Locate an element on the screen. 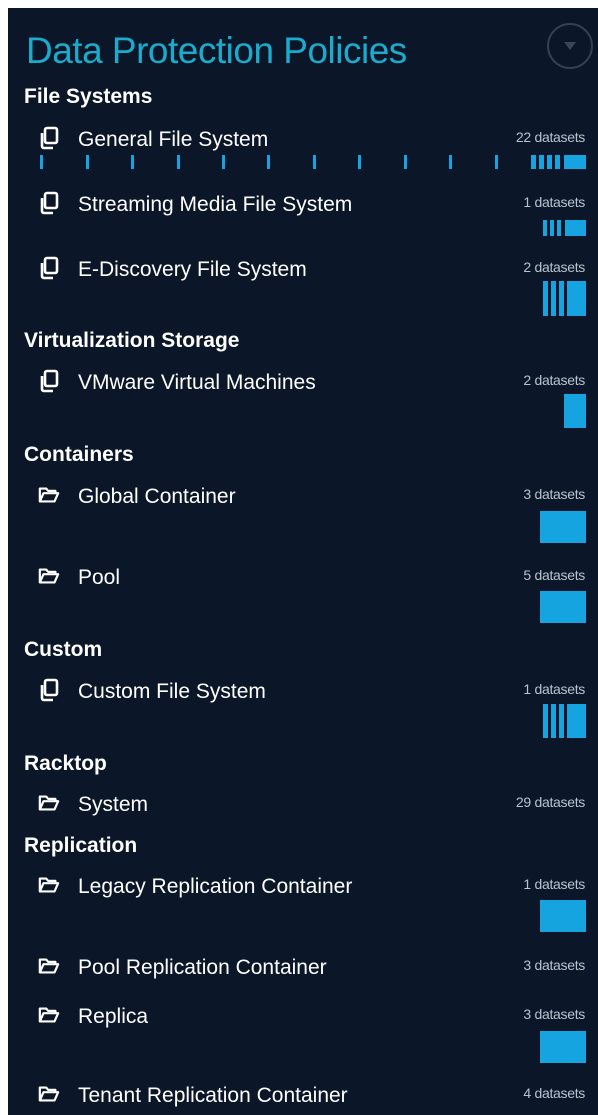 The width and height of the screenshot is (598, 1115). policy-label: General File System is located at coordinates (173, 139).